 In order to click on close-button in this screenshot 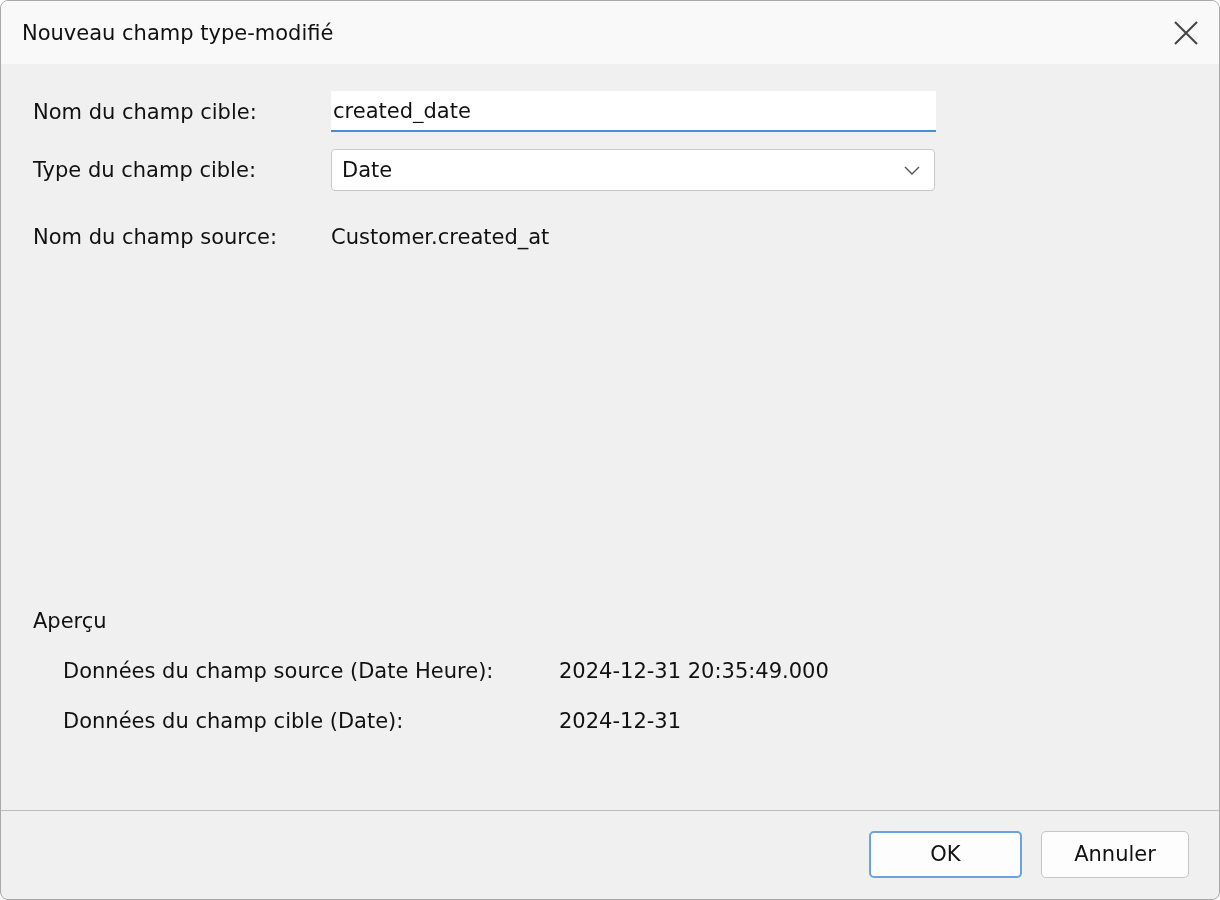, I will do `click(1186, 32)`.